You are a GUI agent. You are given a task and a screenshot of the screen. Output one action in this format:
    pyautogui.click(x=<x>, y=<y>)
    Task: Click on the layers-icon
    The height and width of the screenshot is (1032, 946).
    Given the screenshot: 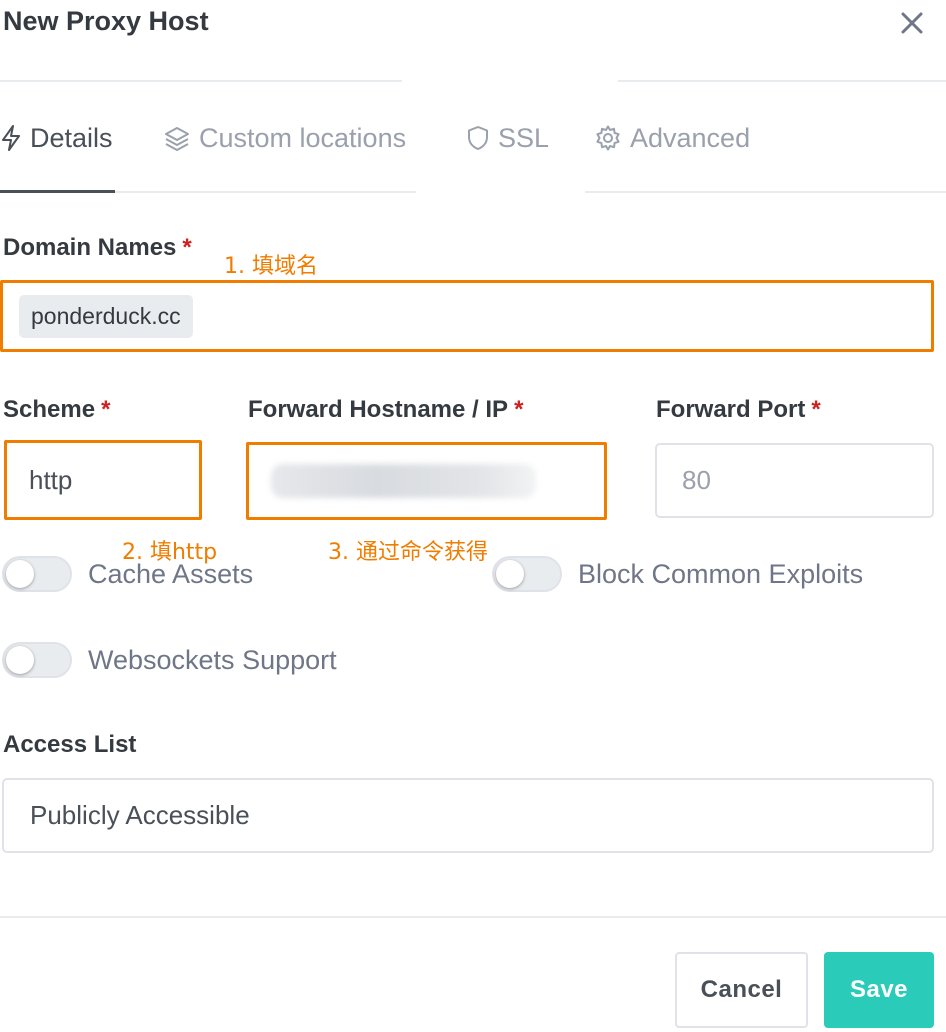 What is the action you would take?
    pyautogui.click(x=177, y=139)
    